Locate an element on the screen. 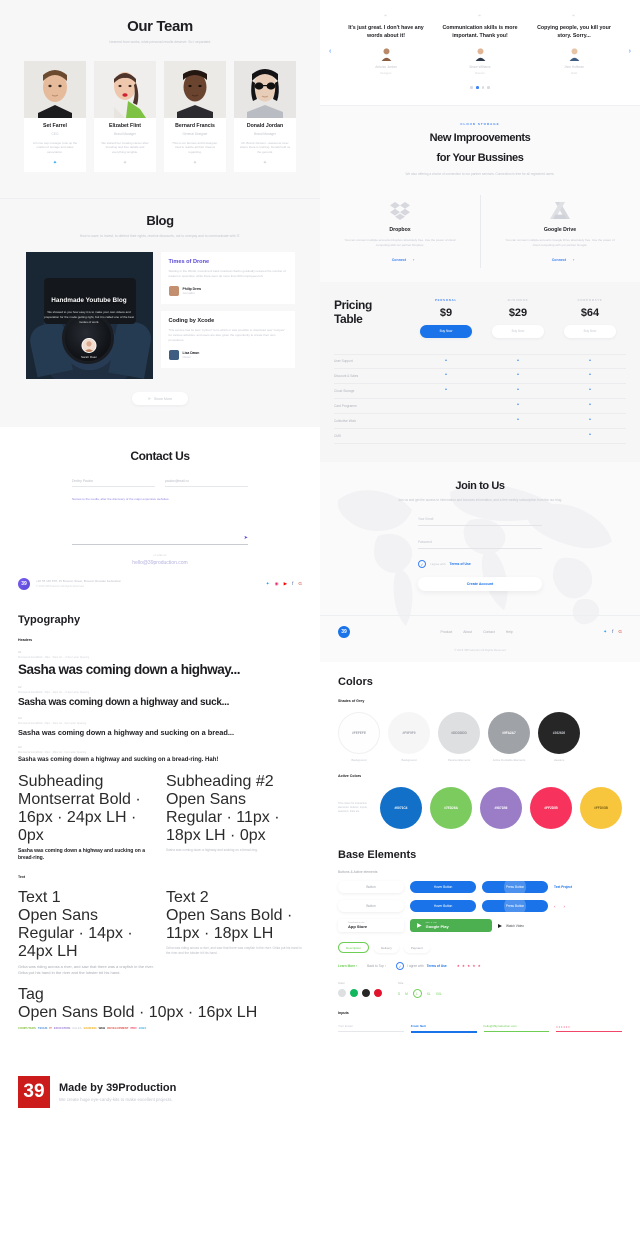  text-link-button: Text Project is located at coordinates (563, 887).